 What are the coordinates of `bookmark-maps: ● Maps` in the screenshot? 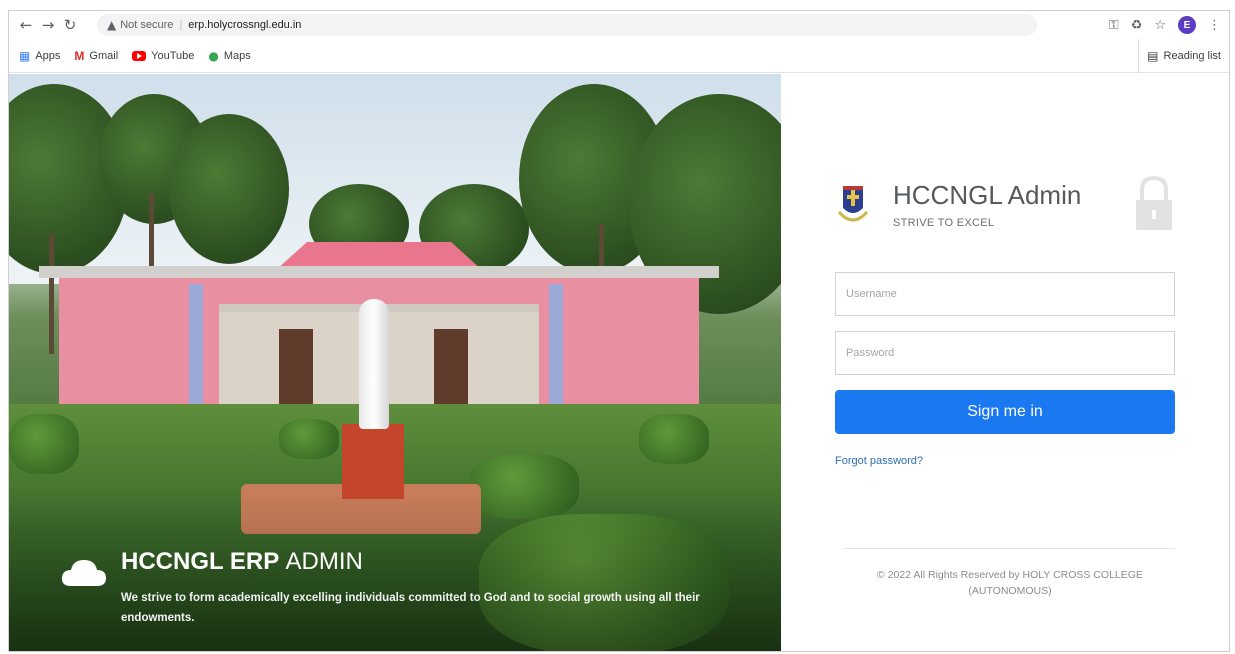 It's located at (229, 56).